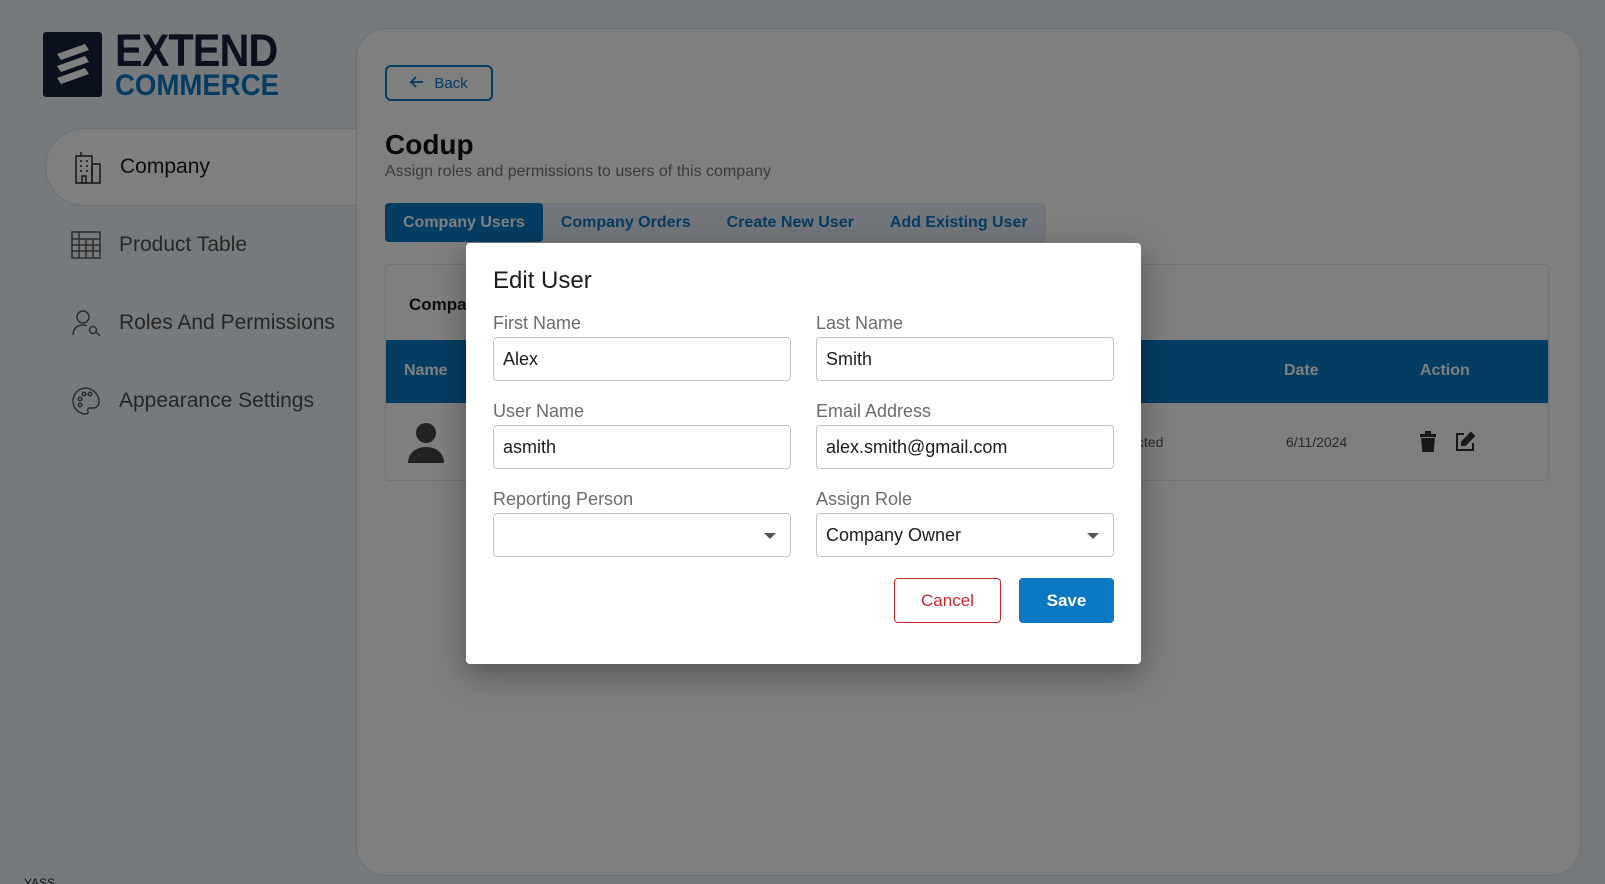 The height and width of the screenshot is (884, 1605). What do you see at coordinates (642, 359) in the screenshot?
I see `first-name-input: Alex` at bounding box center [642, 359].